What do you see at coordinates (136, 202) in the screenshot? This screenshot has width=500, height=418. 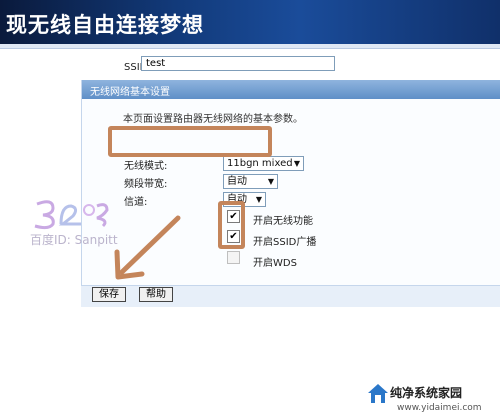 I see `channel-label: 信道:` at bounding box center [136, 202].